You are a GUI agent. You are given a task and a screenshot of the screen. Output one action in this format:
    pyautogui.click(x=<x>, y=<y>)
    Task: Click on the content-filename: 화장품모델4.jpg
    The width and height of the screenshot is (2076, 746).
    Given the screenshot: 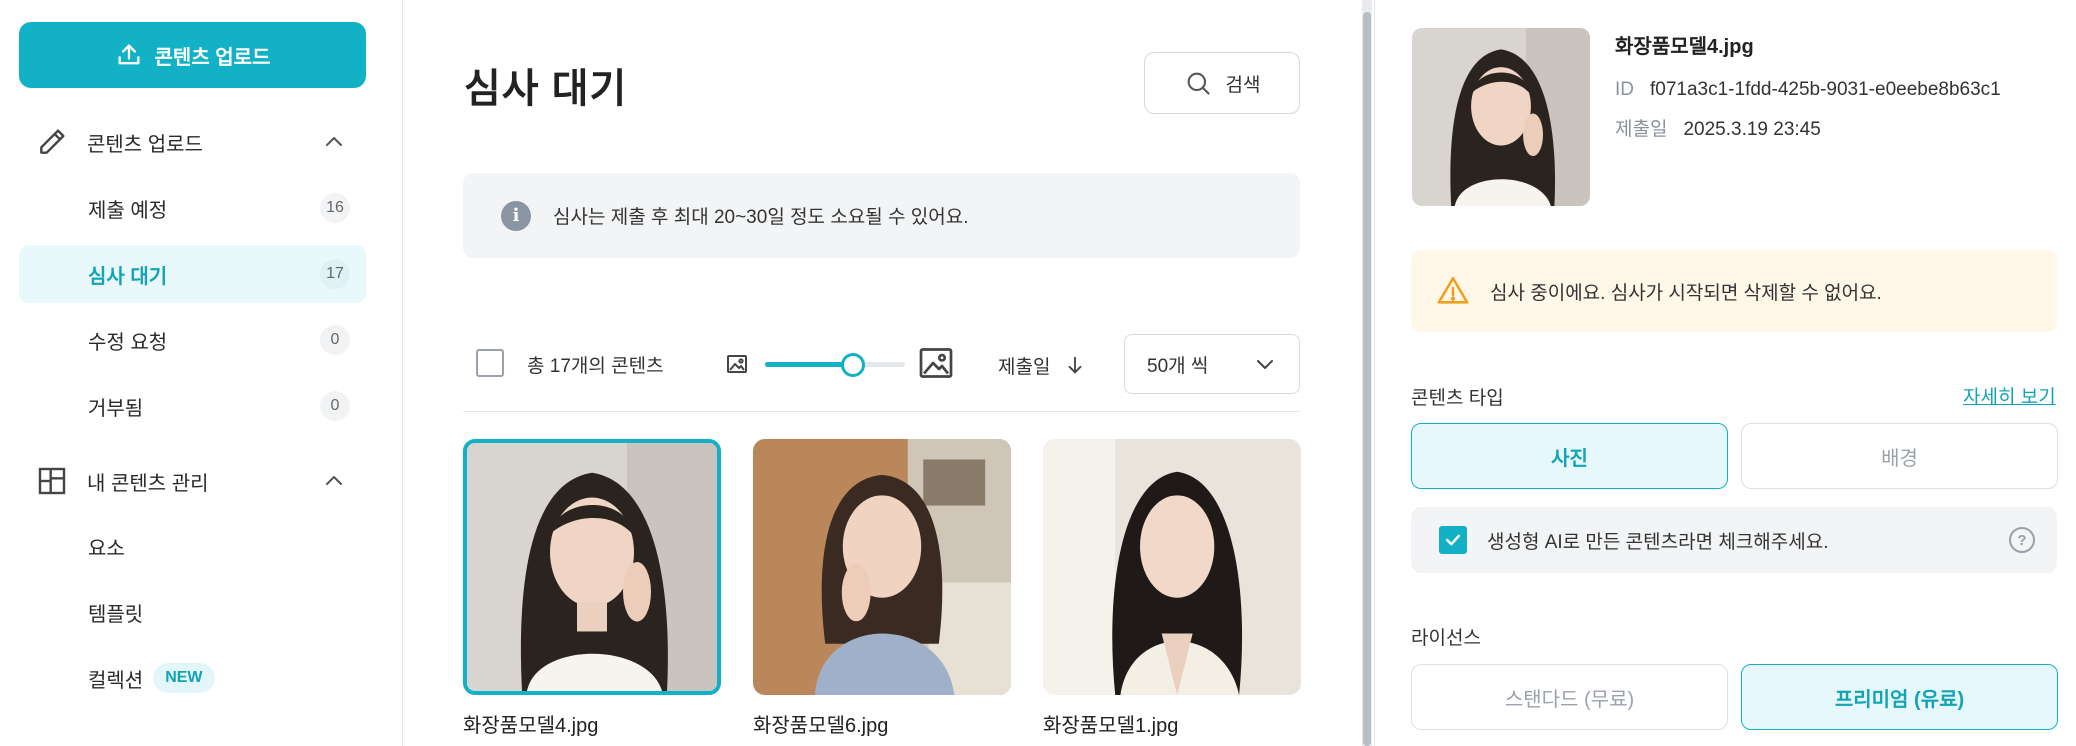 What is the action you would take?
    pyautogui.click(x=531, y=726)
    